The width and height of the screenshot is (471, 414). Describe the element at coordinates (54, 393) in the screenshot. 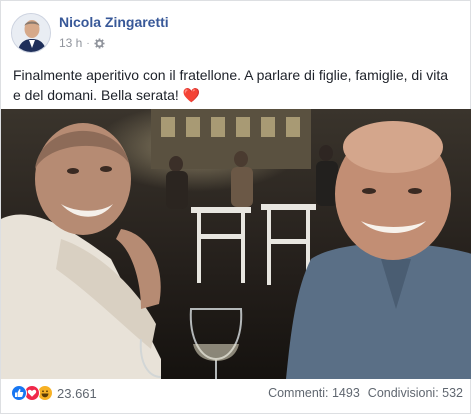

I see `reactions-summary: 23.661` at that location.